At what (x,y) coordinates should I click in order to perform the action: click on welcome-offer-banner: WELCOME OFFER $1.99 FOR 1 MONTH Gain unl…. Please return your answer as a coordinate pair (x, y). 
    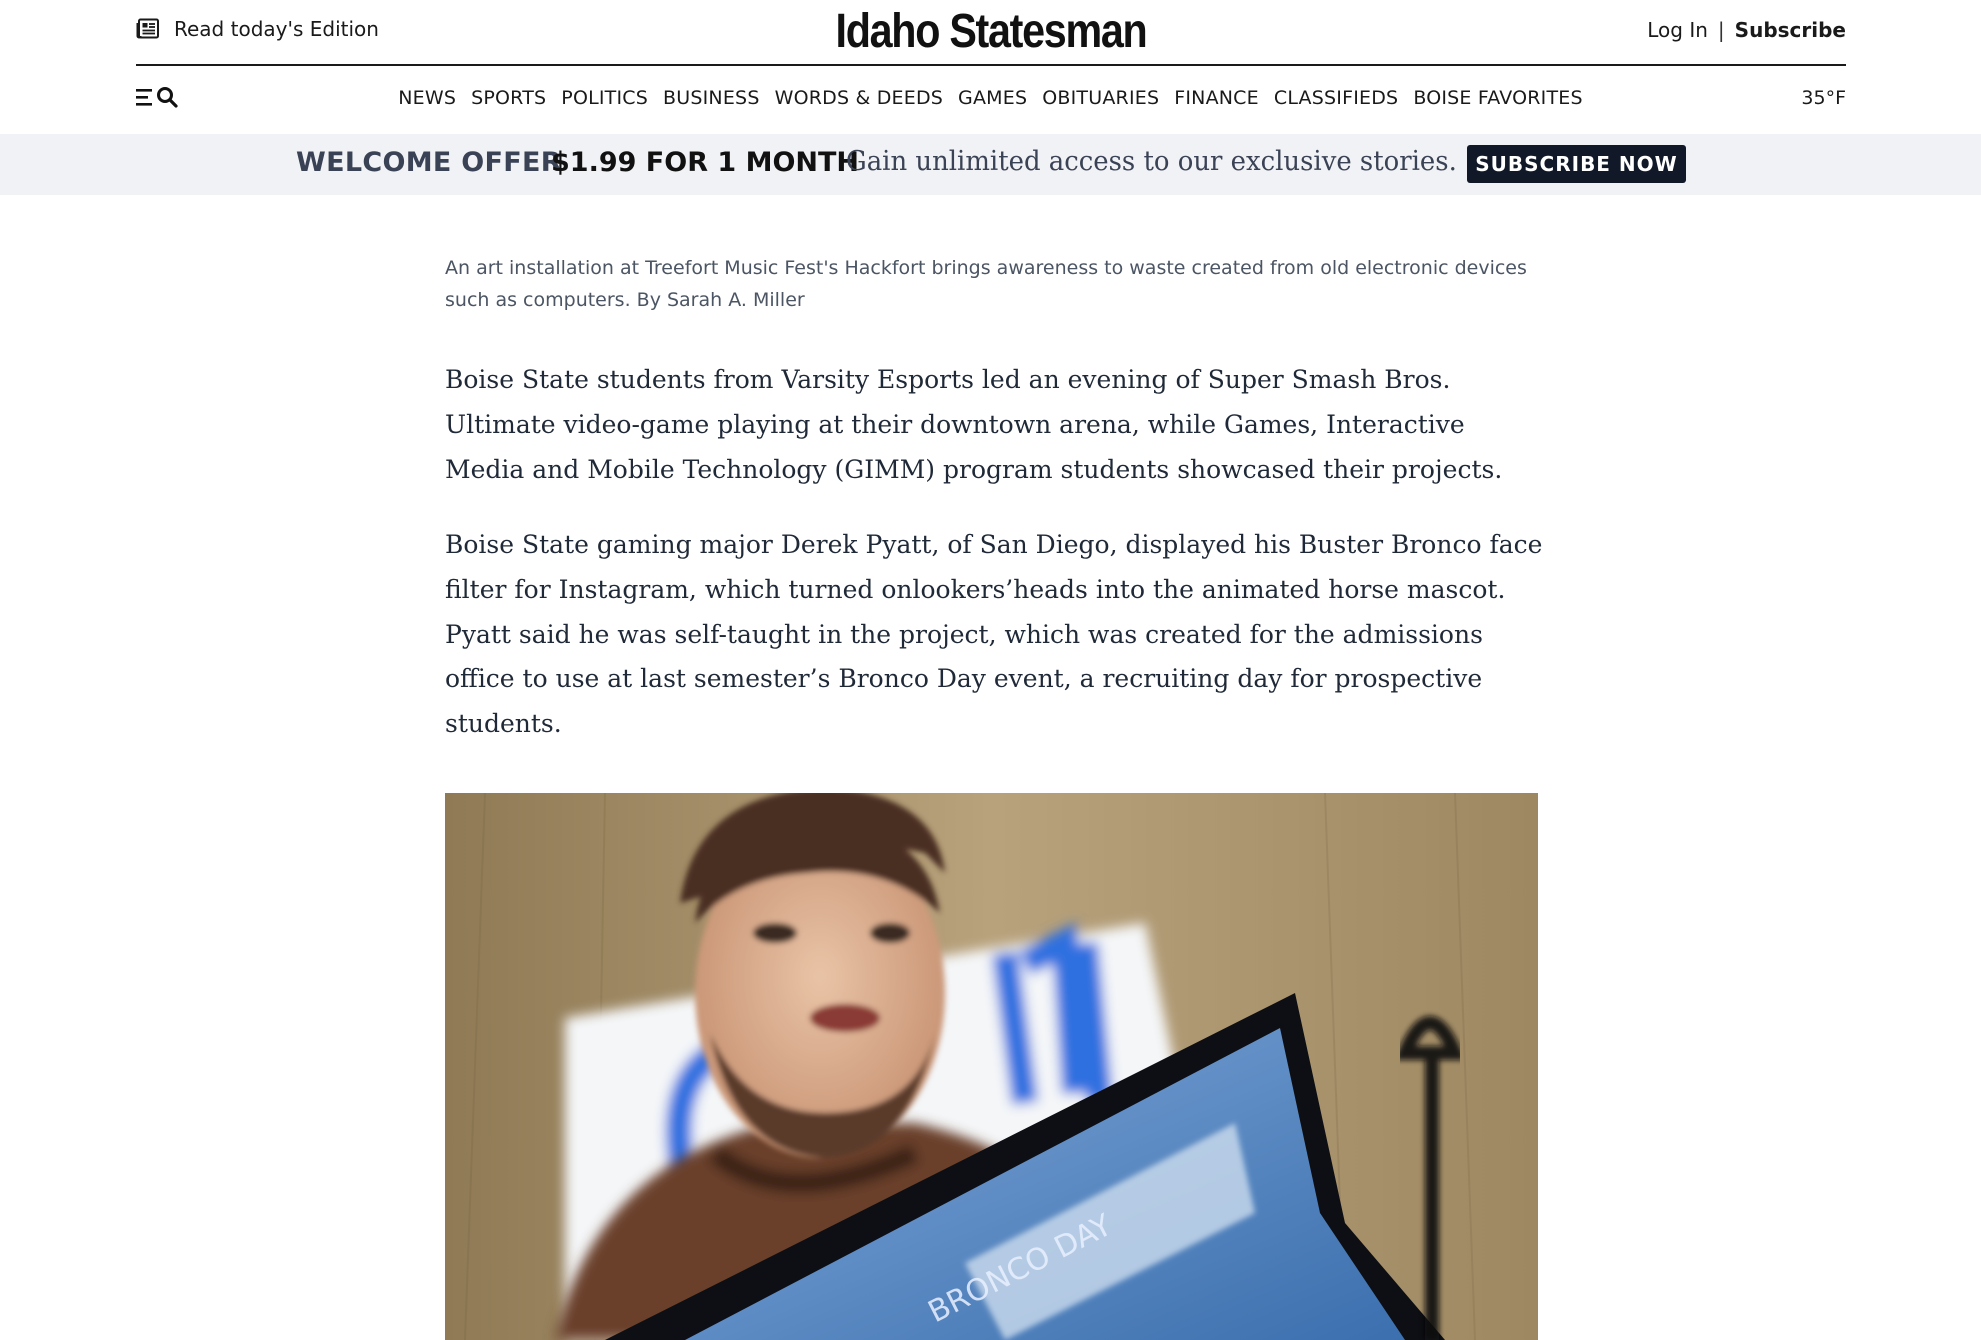
    Looking at the image, I should click on (990, 164).